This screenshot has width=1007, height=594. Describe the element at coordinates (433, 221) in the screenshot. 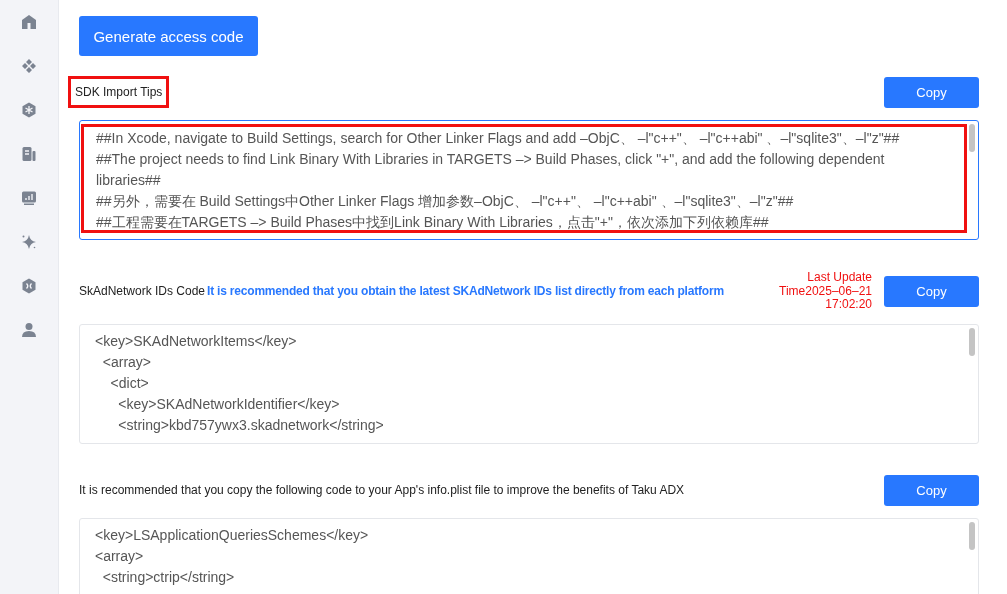

I see `code-line: ##工程需要在TARGETS –> Build Phases中找到Link Binary With Libraries，点击"+"，依次添加下列依赖库##` at that location.